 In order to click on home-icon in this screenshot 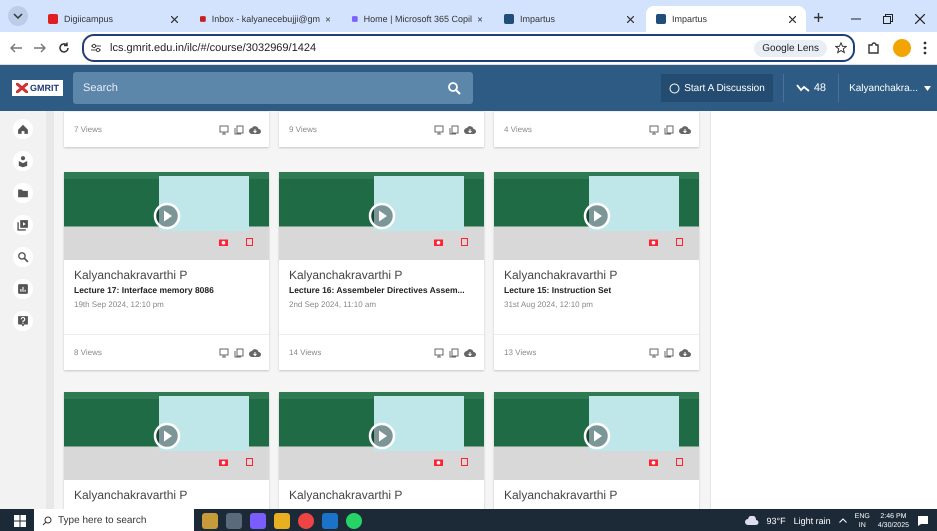, I will do `click(23, 129)`.